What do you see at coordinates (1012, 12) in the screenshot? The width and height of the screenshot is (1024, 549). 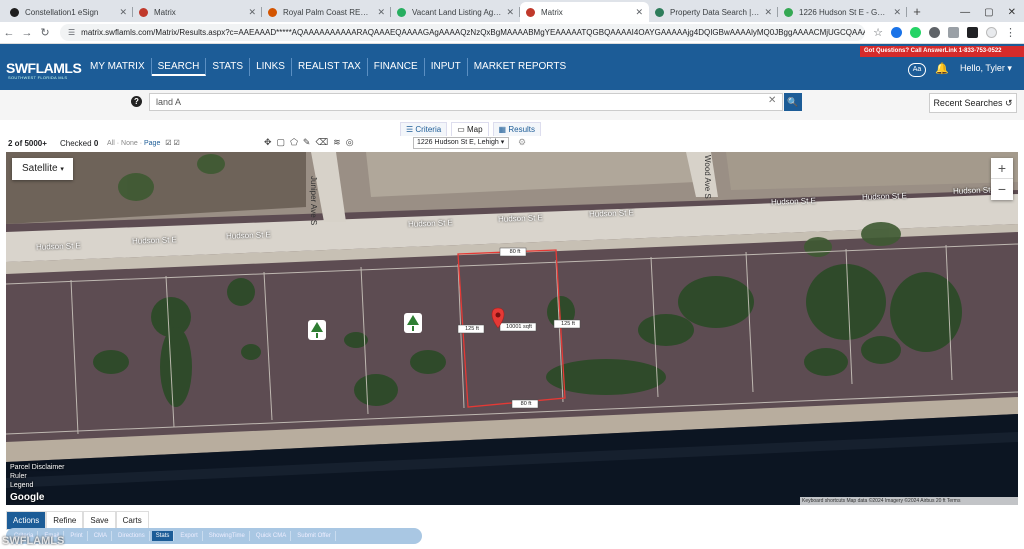 I see `close-window-icon: ✕` at bounding box center [1012, 12].